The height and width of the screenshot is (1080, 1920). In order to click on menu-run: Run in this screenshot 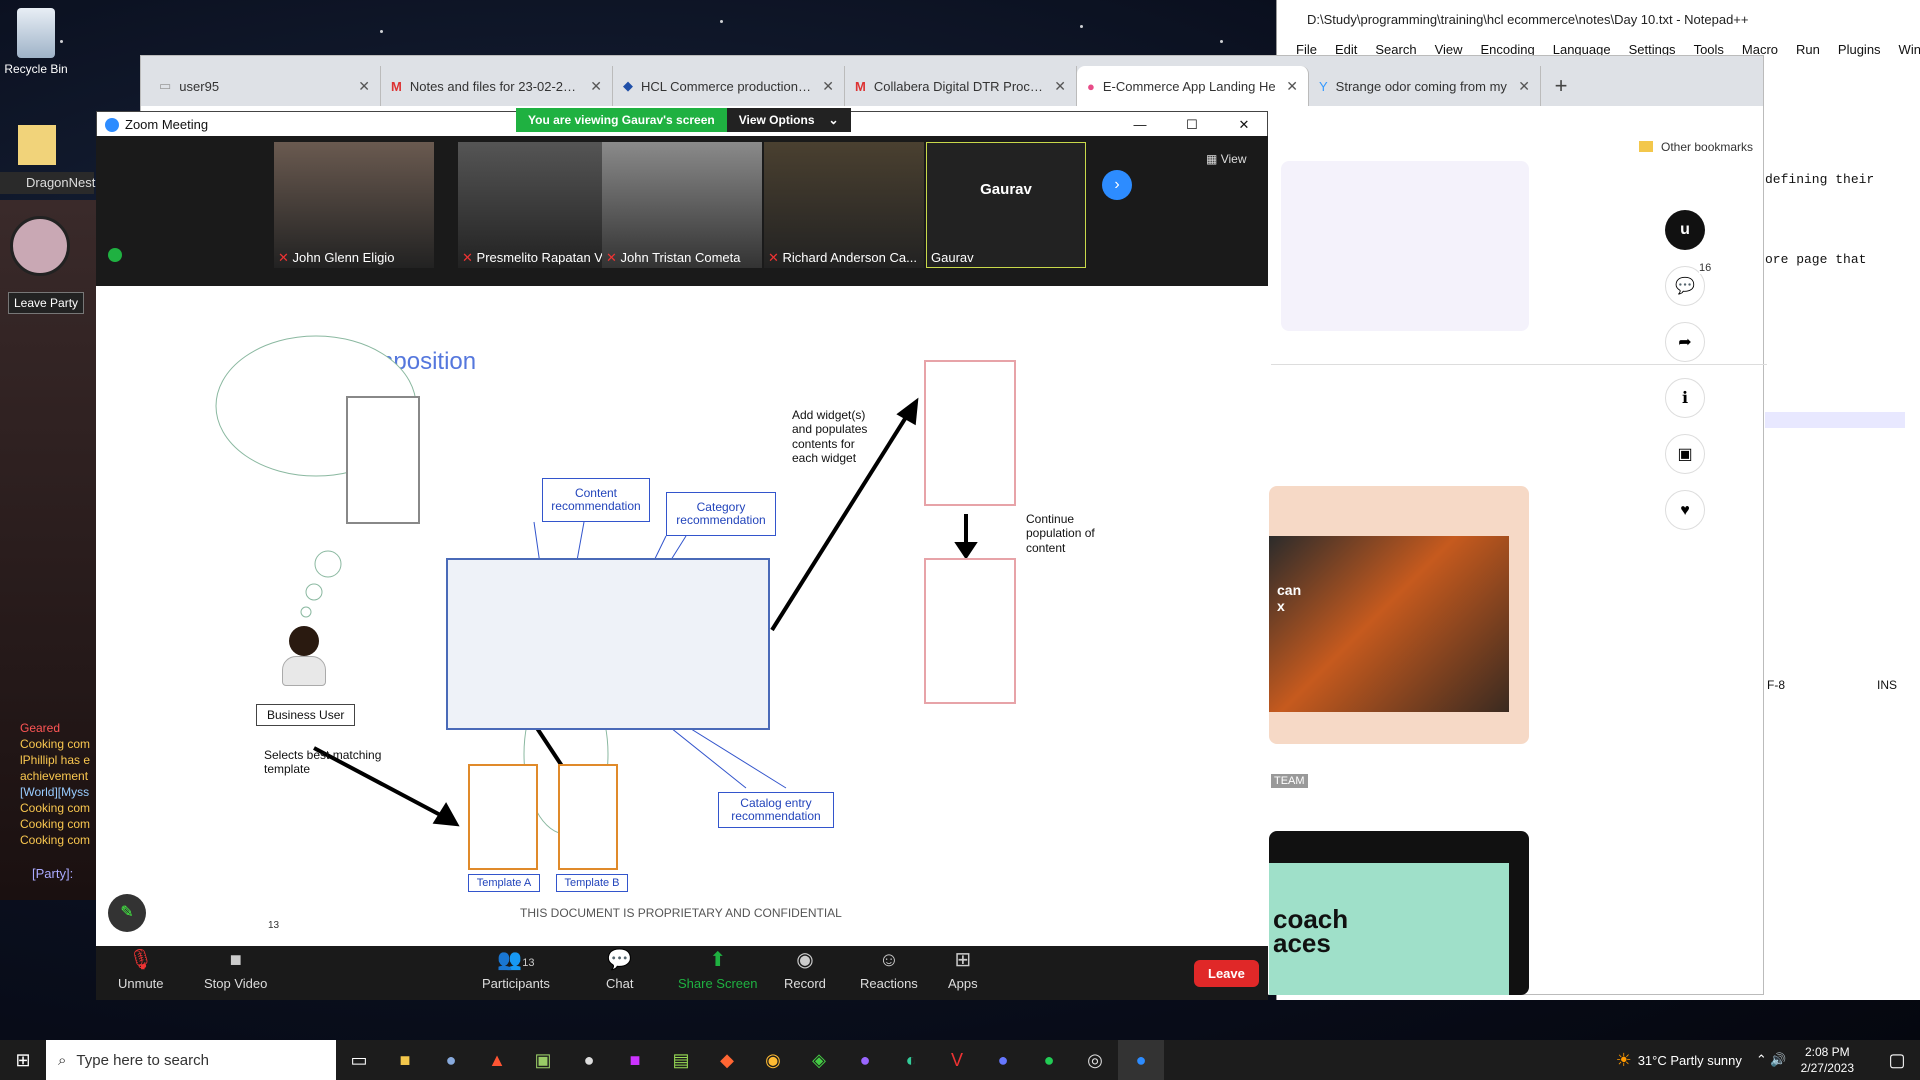, I will do `click(1808, 49)`.